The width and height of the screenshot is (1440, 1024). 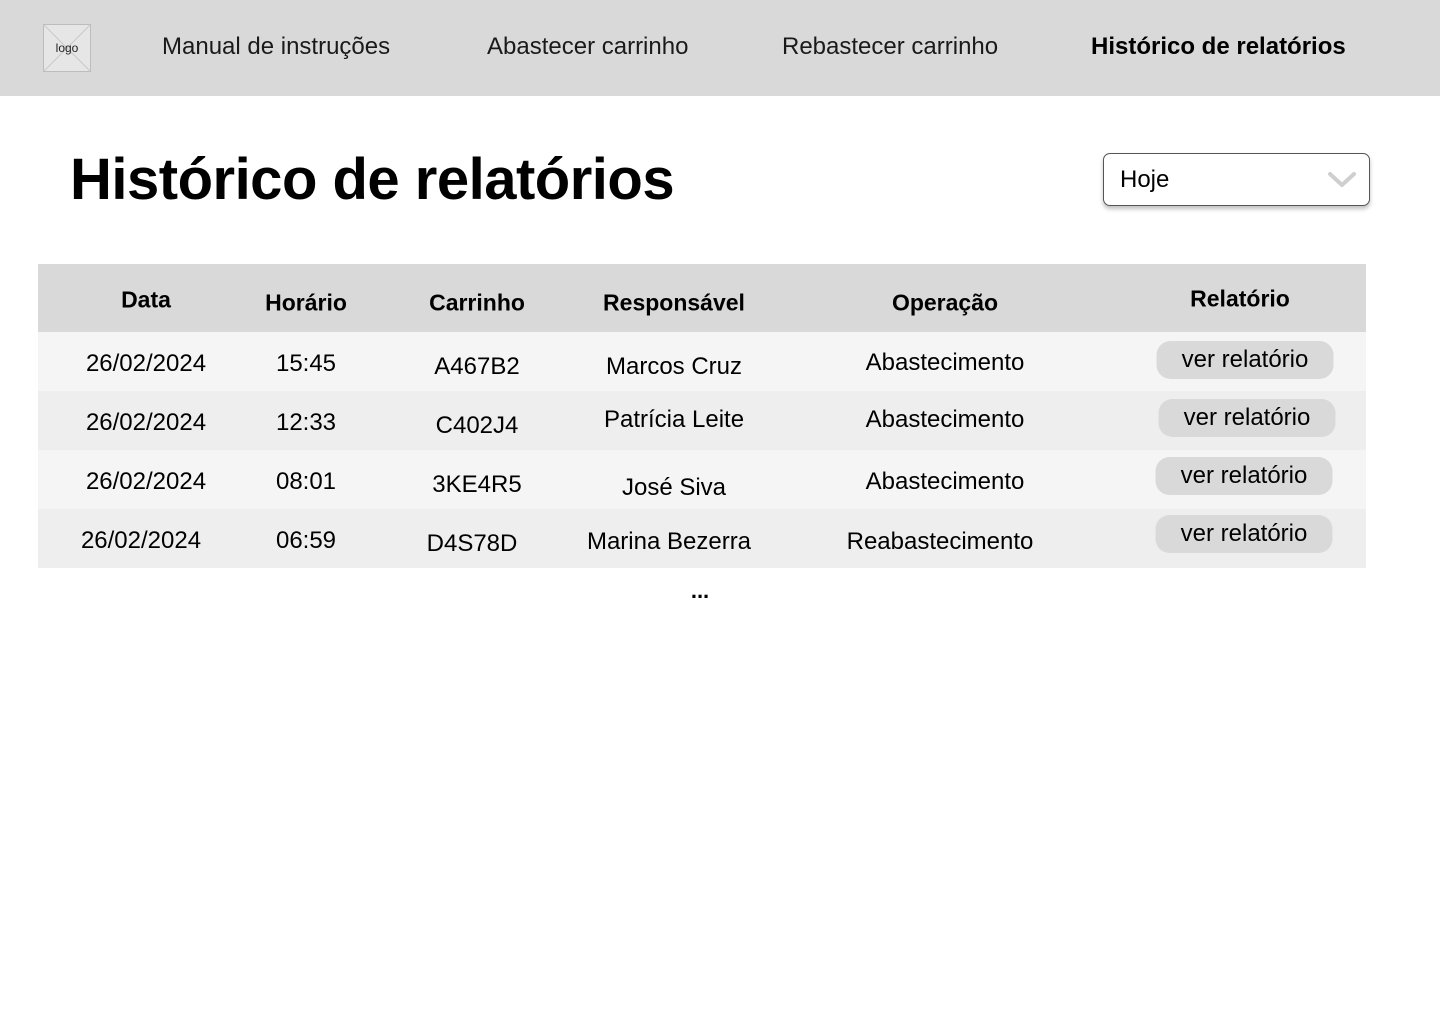 I want to click on cell-carrinho: A467B2, so click(x=477, y=366).